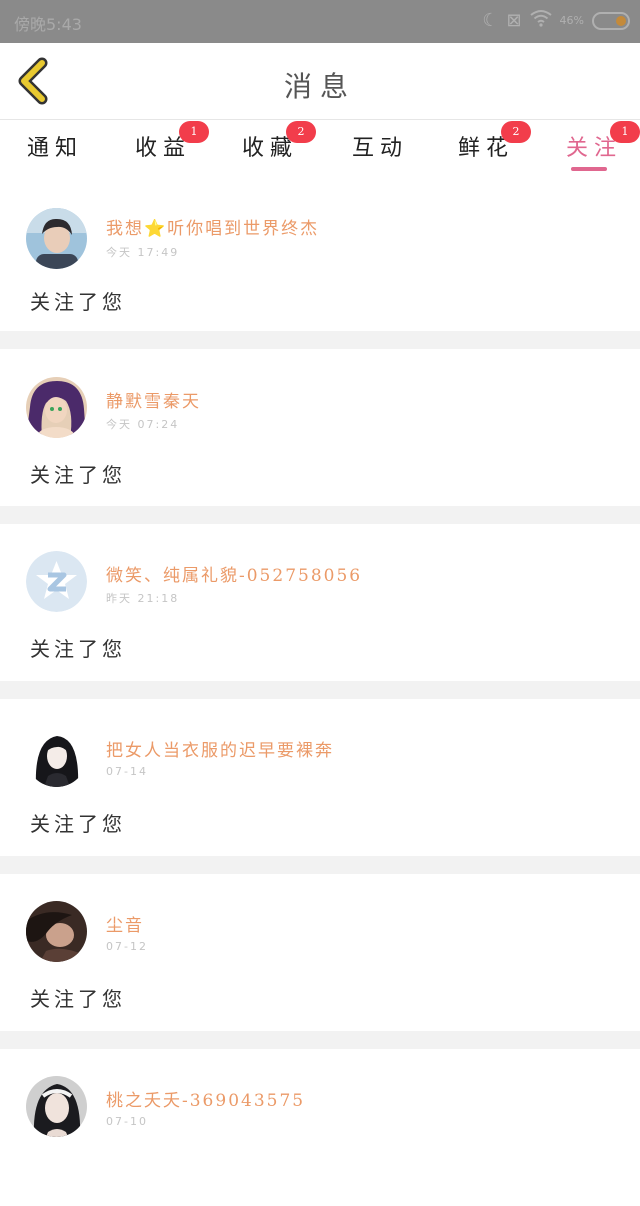 This screenshot has width=640, height=1206. What do you see at coordinates (48, 24) in the screenshot?
I see `status-time: 傍晚5:43` at bounding box center [48, 24].